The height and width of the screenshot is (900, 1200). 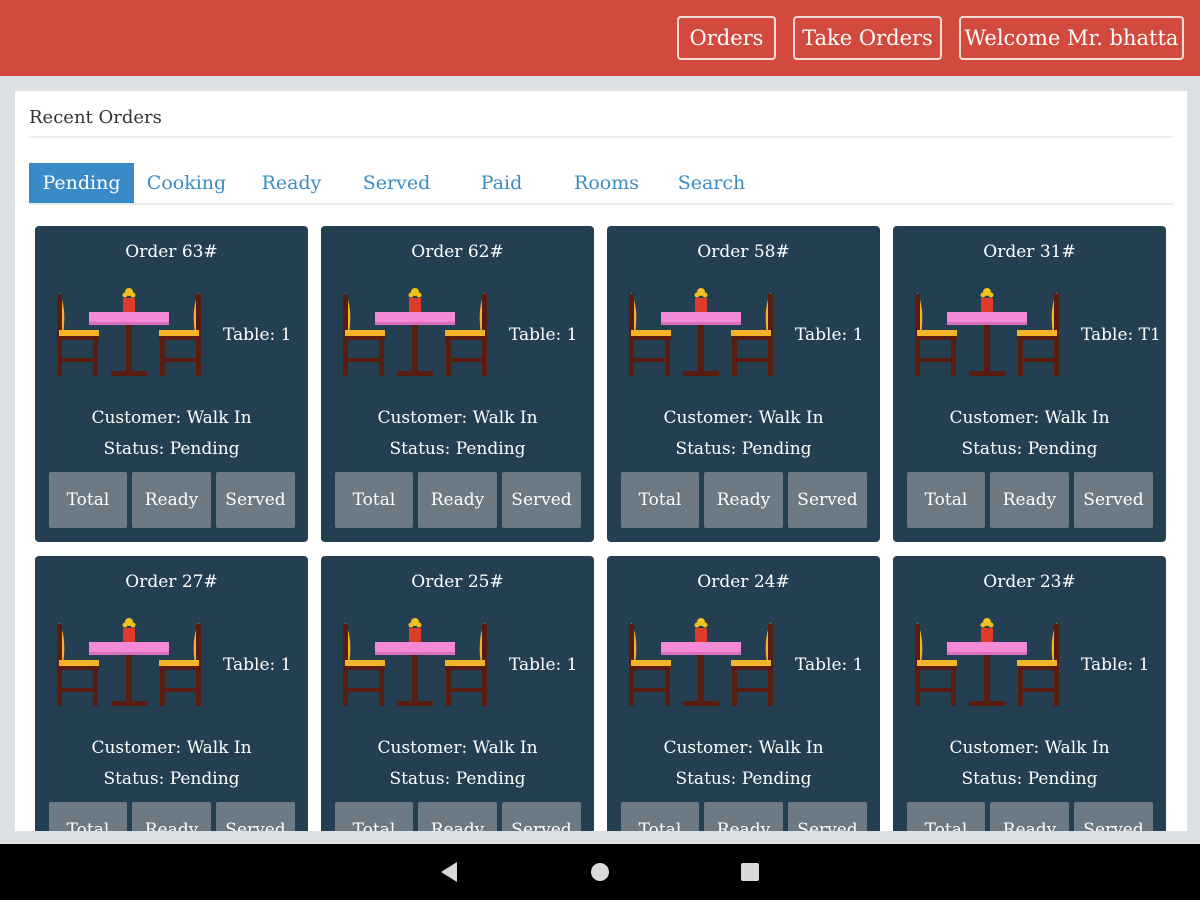 What do you see at coordinates (449, 872) in the screenshot?
I see `back-triangle-icon` at bounding box center [449, 872].